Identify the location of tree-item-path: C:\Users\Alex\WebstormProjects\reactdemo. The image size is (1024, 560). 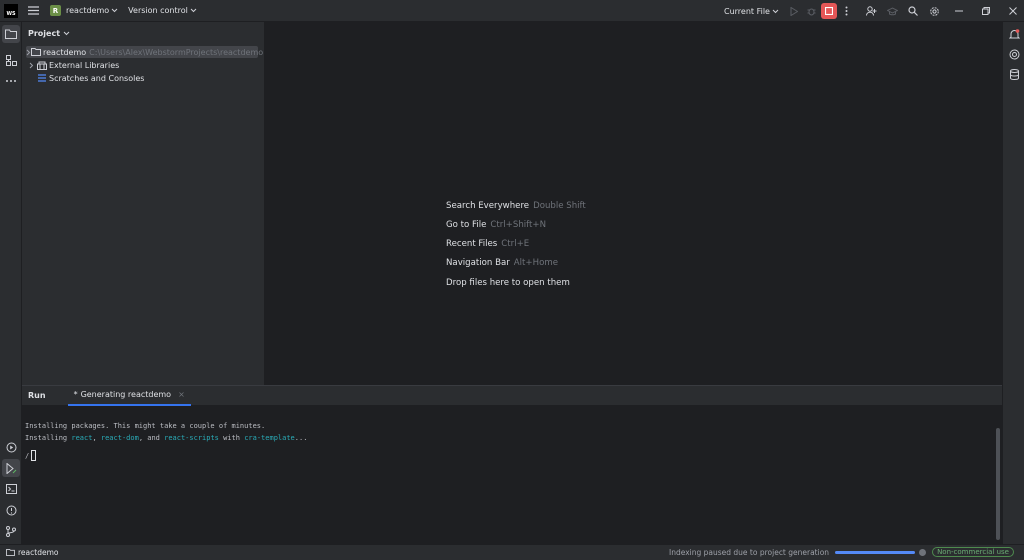
(176, 52).